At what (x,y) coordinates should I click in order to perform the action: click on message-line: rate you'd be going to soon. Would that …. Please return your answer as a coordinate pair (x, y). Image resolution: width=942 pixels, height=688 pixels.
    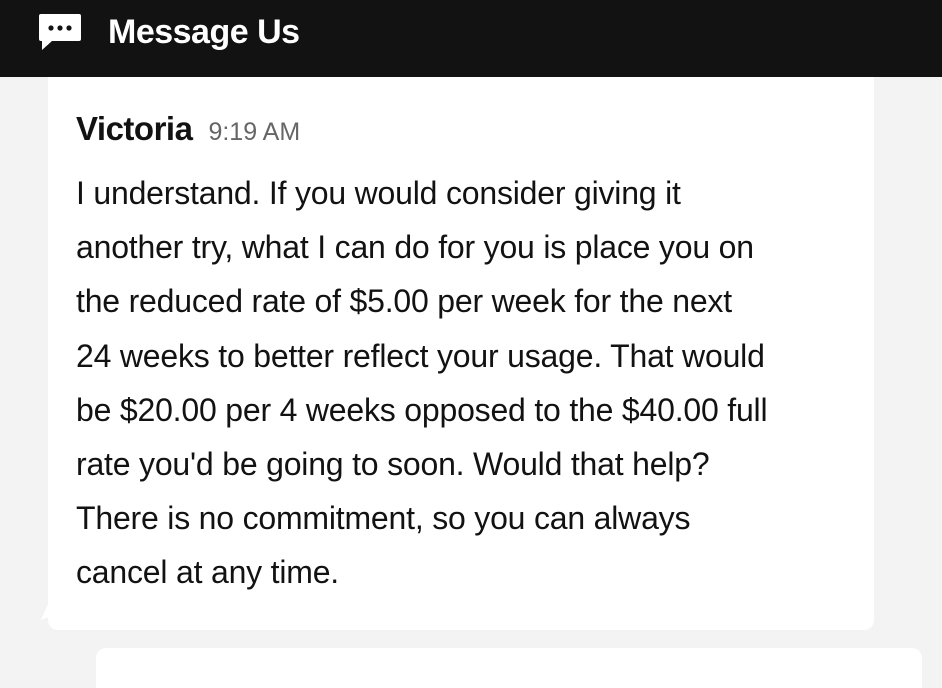
    Looking at the image, I should click on (393, 464).